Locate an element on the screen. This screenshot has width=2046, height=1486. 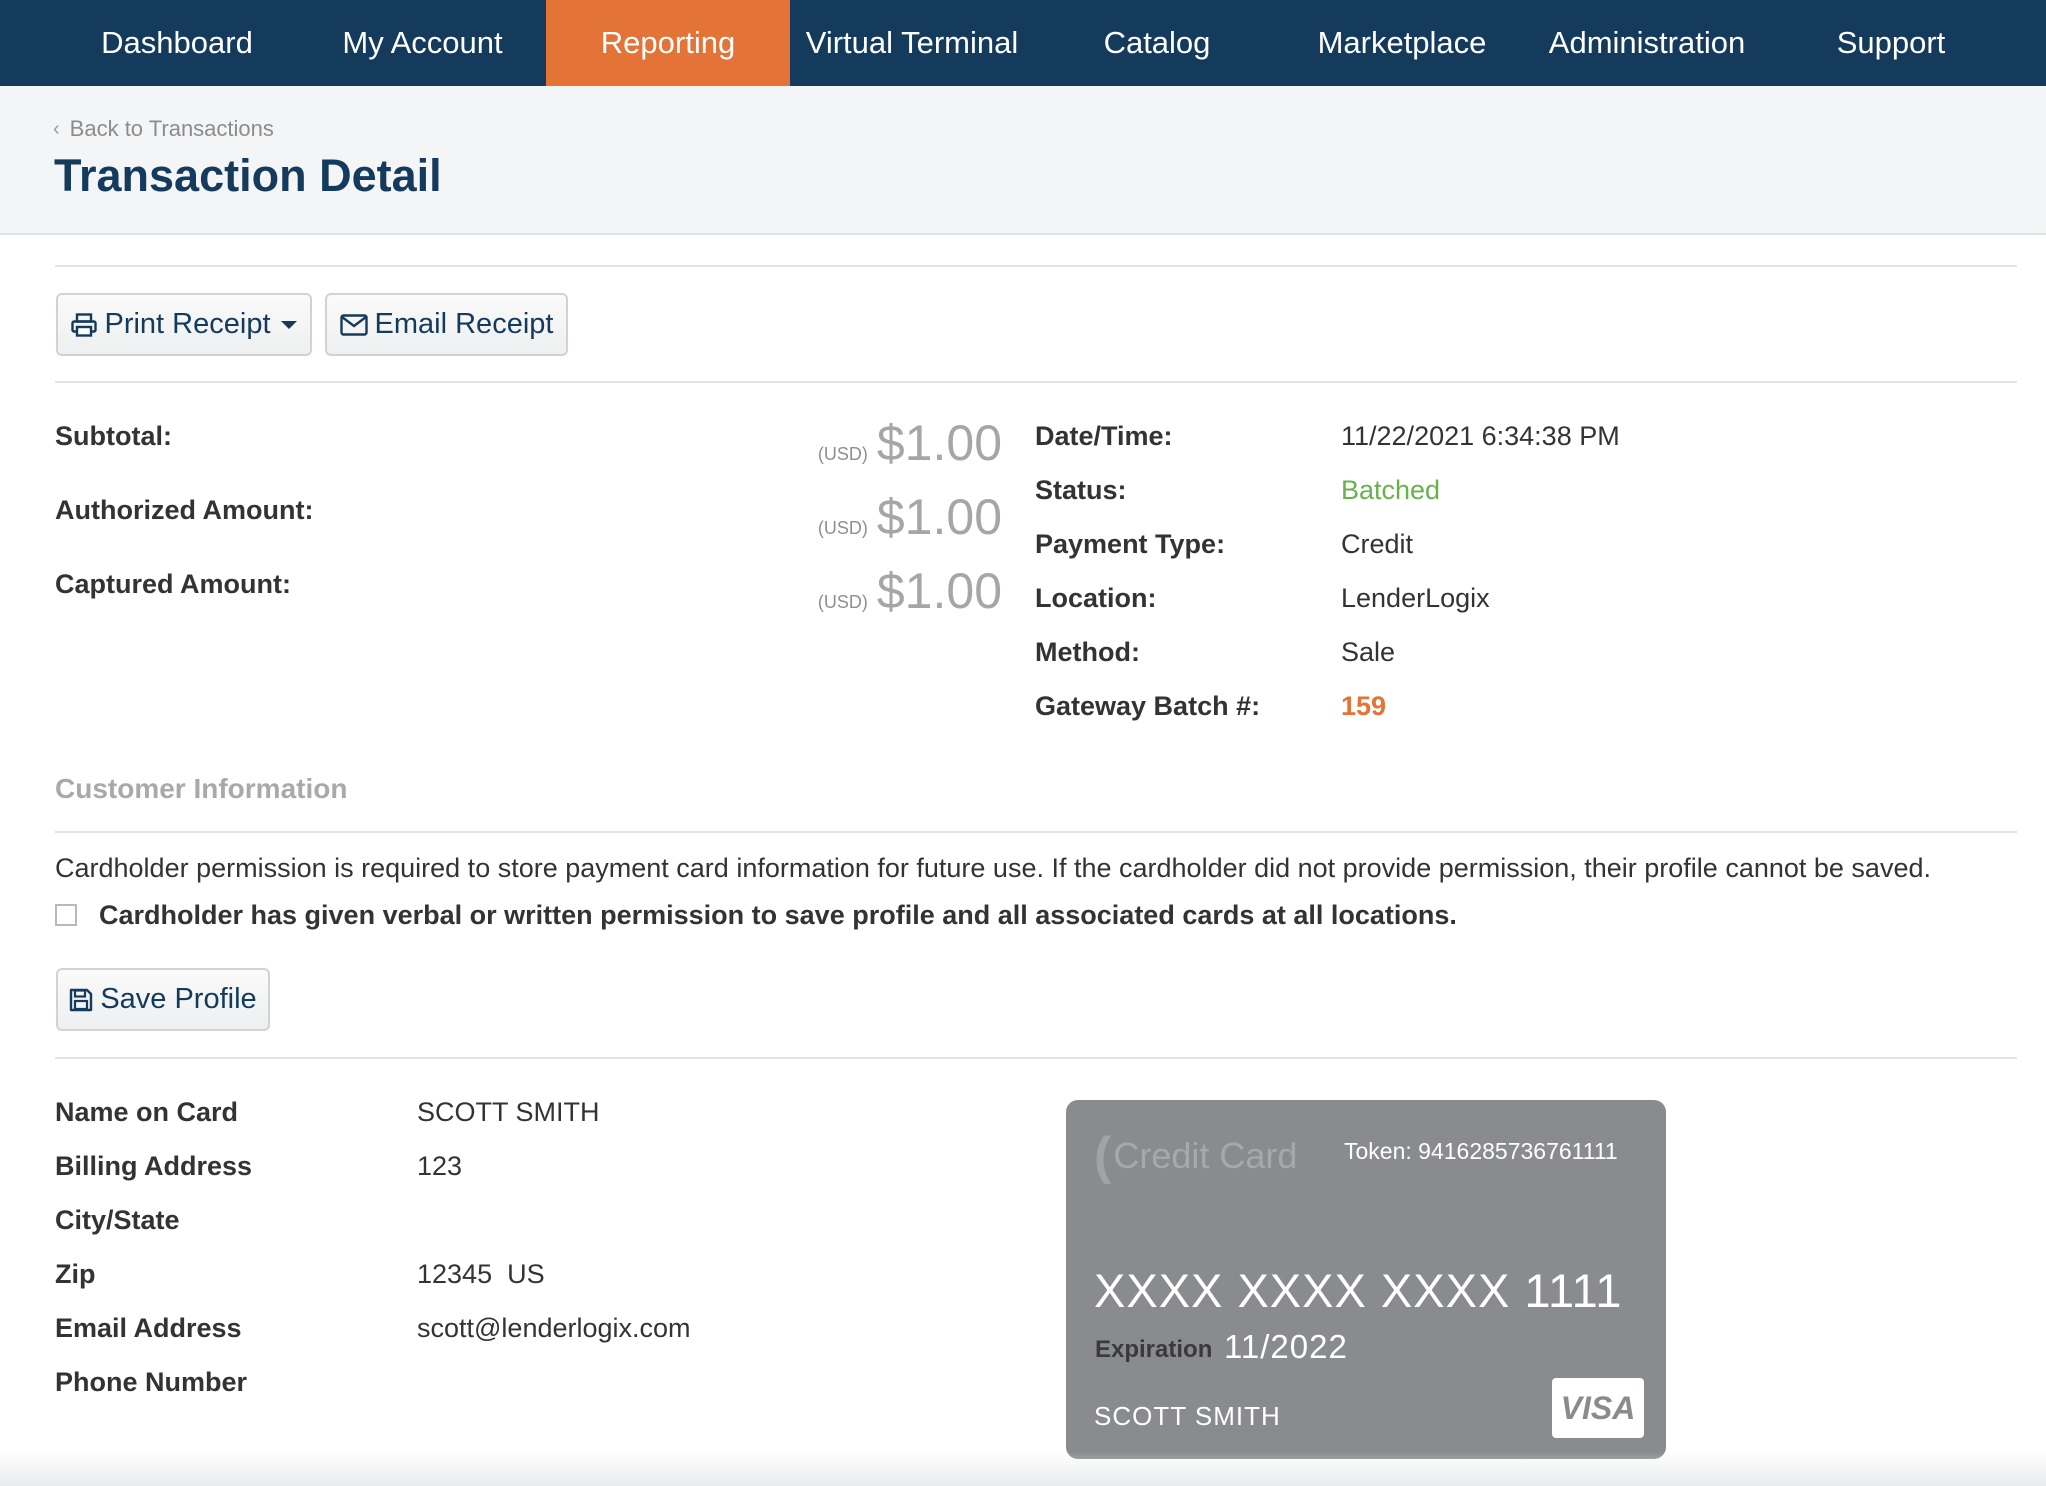
name-on-card-value: SCOTT SMITH is located at coordinates (508, 1112).